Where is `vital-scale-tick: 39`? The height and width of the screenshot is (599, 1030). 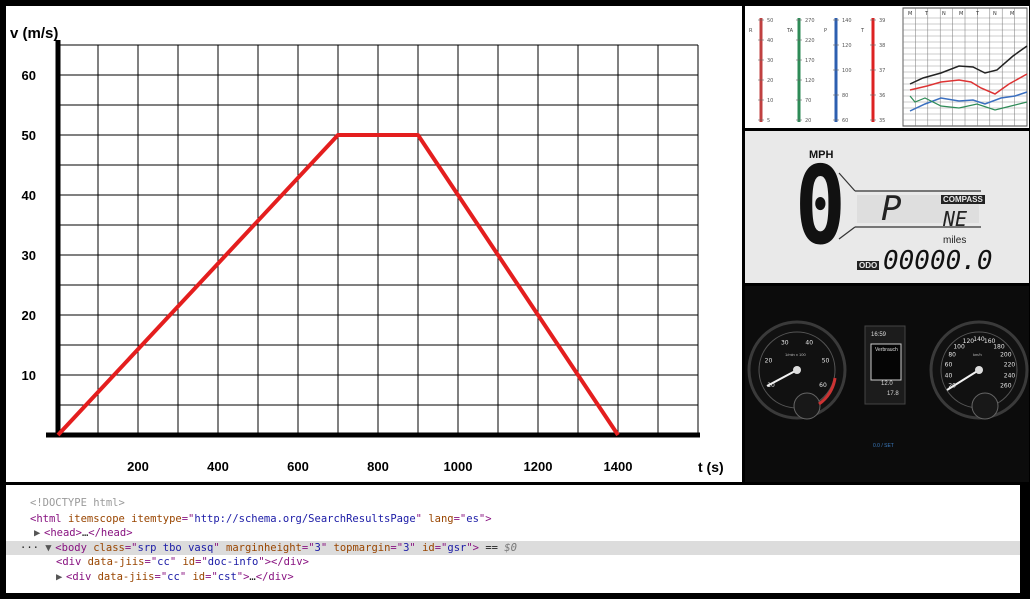 vital-scale-tick: 39 is located at coordinates (882, 21).